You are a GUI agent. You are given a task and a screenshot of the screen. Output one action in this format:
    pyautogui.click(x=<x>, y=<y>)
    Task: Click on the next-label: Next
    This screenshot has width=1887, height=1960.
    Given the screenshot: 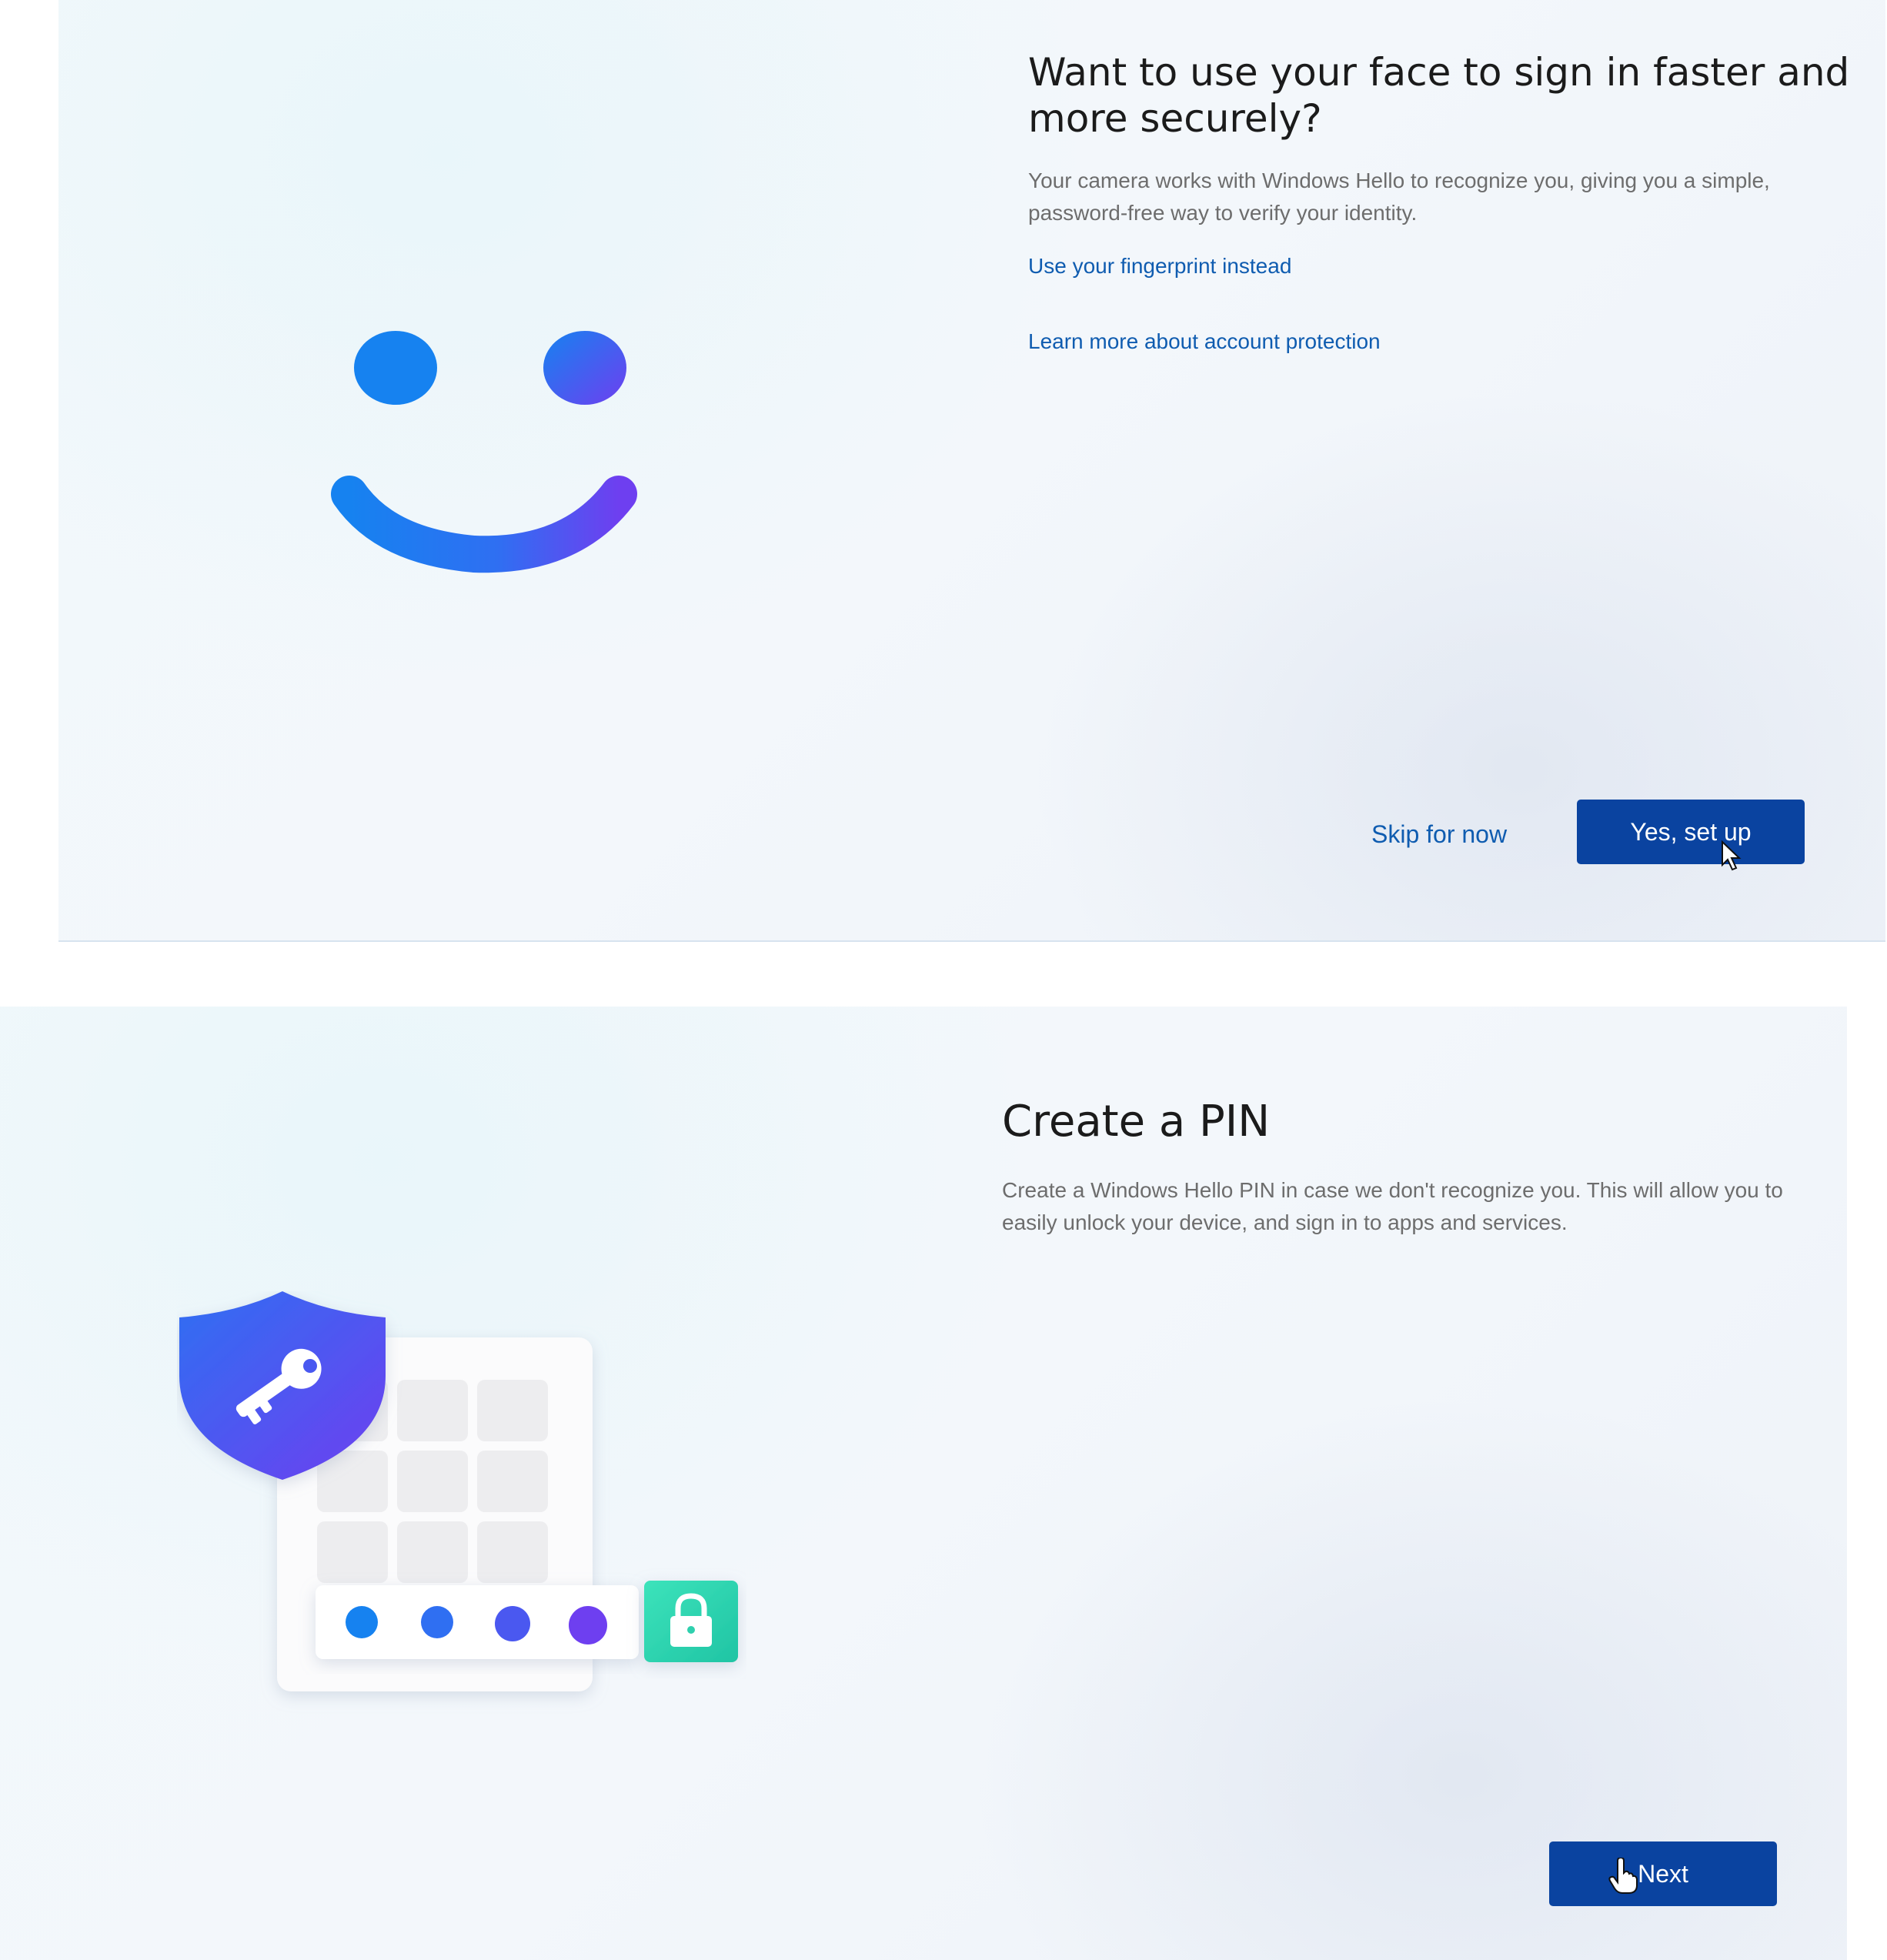 What is the action you would take?
    pyautogui.click(x=1663, y=1873)
    